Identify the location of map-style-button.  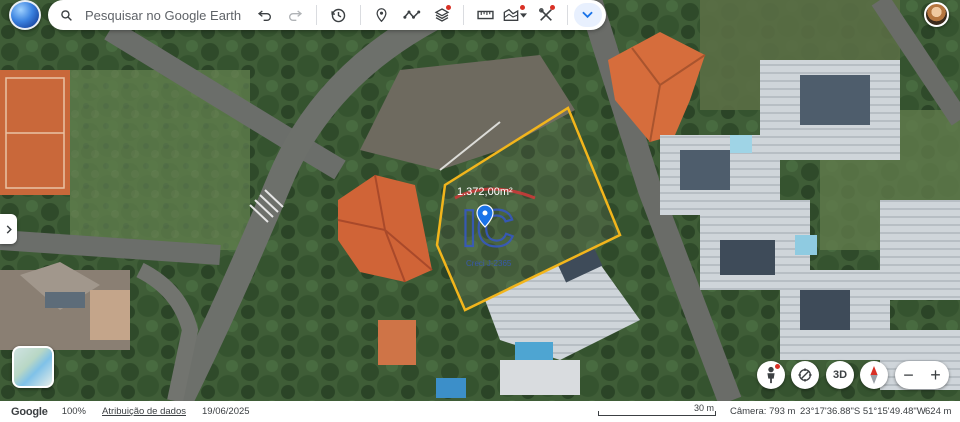
(515, 15).